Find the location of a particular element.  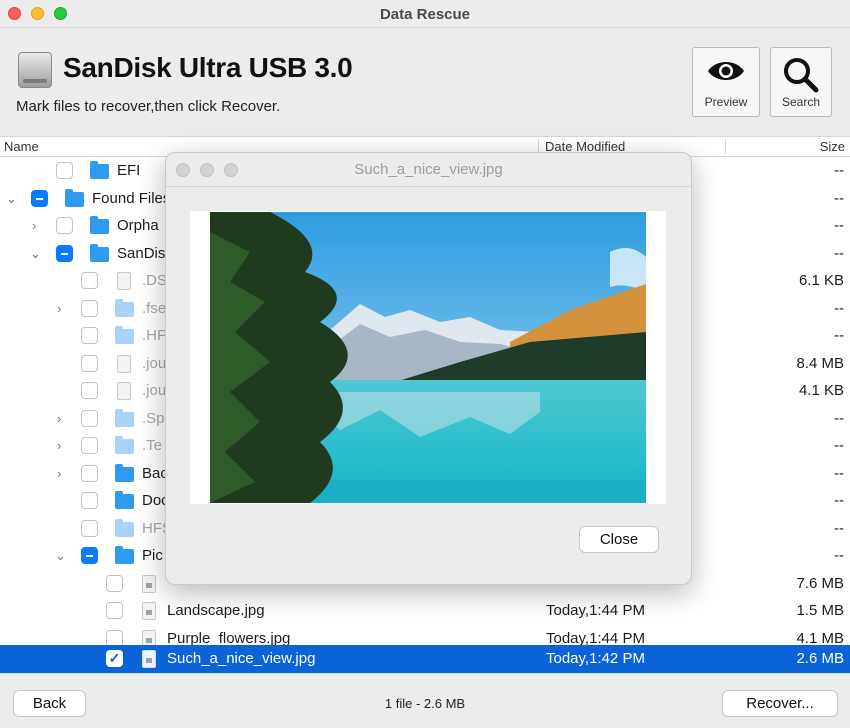

row-size: 7.6 MB is located at coordinates (820, 583).